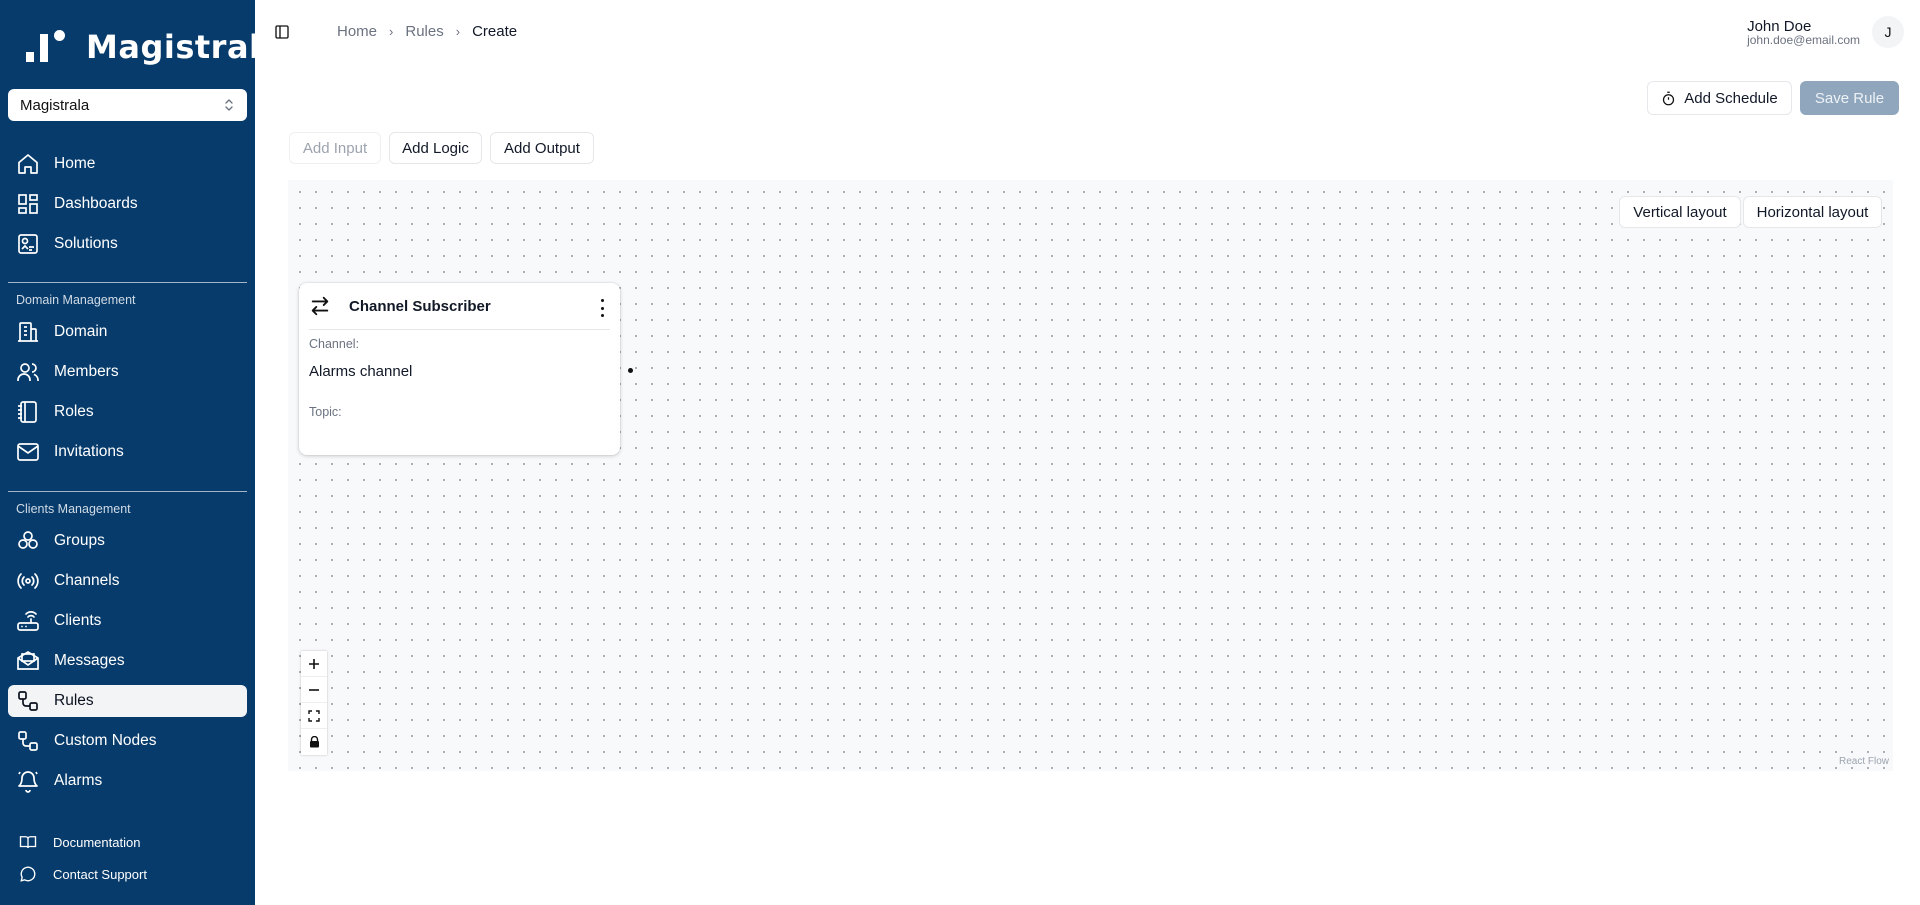  What do you see at coordinates (1803, 40) in the screenshot?
I see `user-email: john.doe@email.com` at bounding box center [1803, 40].